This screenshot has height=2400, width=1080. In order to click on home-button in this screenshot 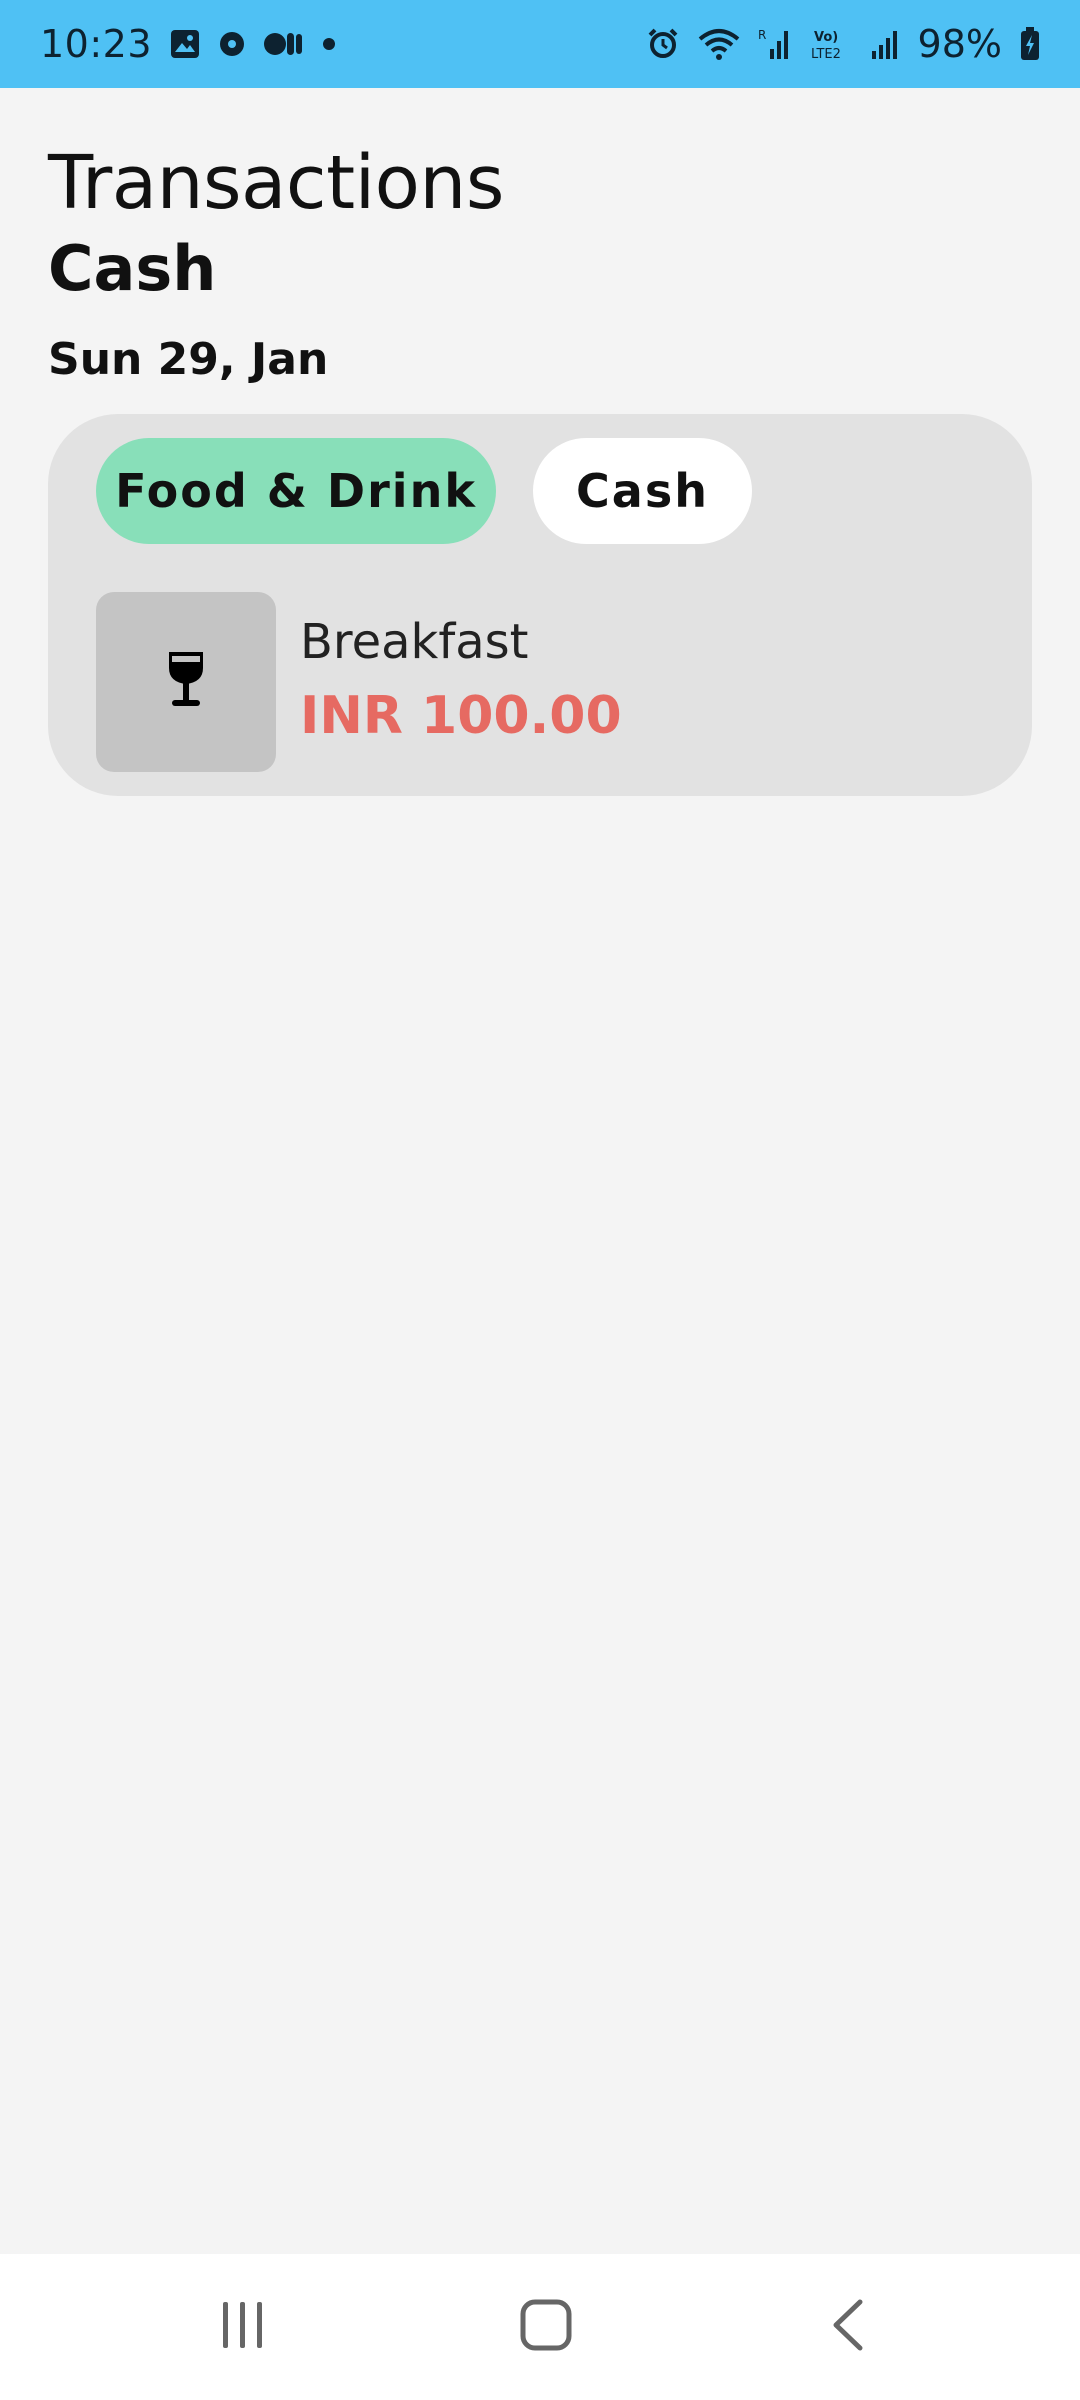, I will do `click(546, 2327)`.